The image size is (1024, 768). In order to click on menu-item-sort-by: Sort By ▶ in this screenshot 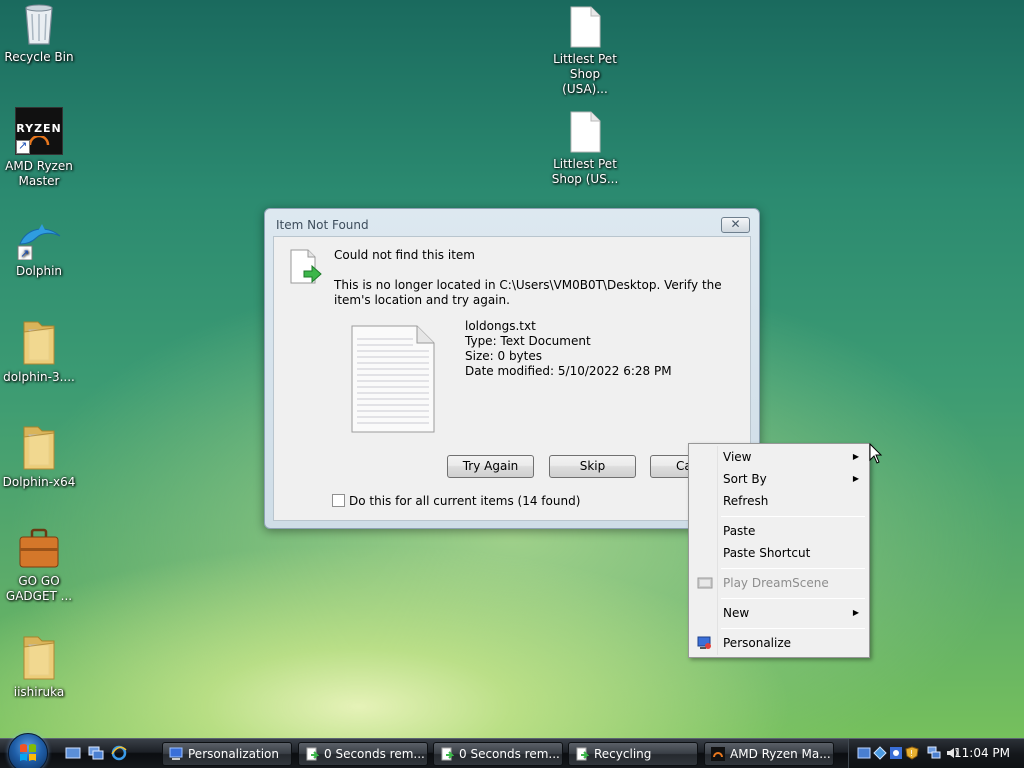, I will do `click(779, 479)`.